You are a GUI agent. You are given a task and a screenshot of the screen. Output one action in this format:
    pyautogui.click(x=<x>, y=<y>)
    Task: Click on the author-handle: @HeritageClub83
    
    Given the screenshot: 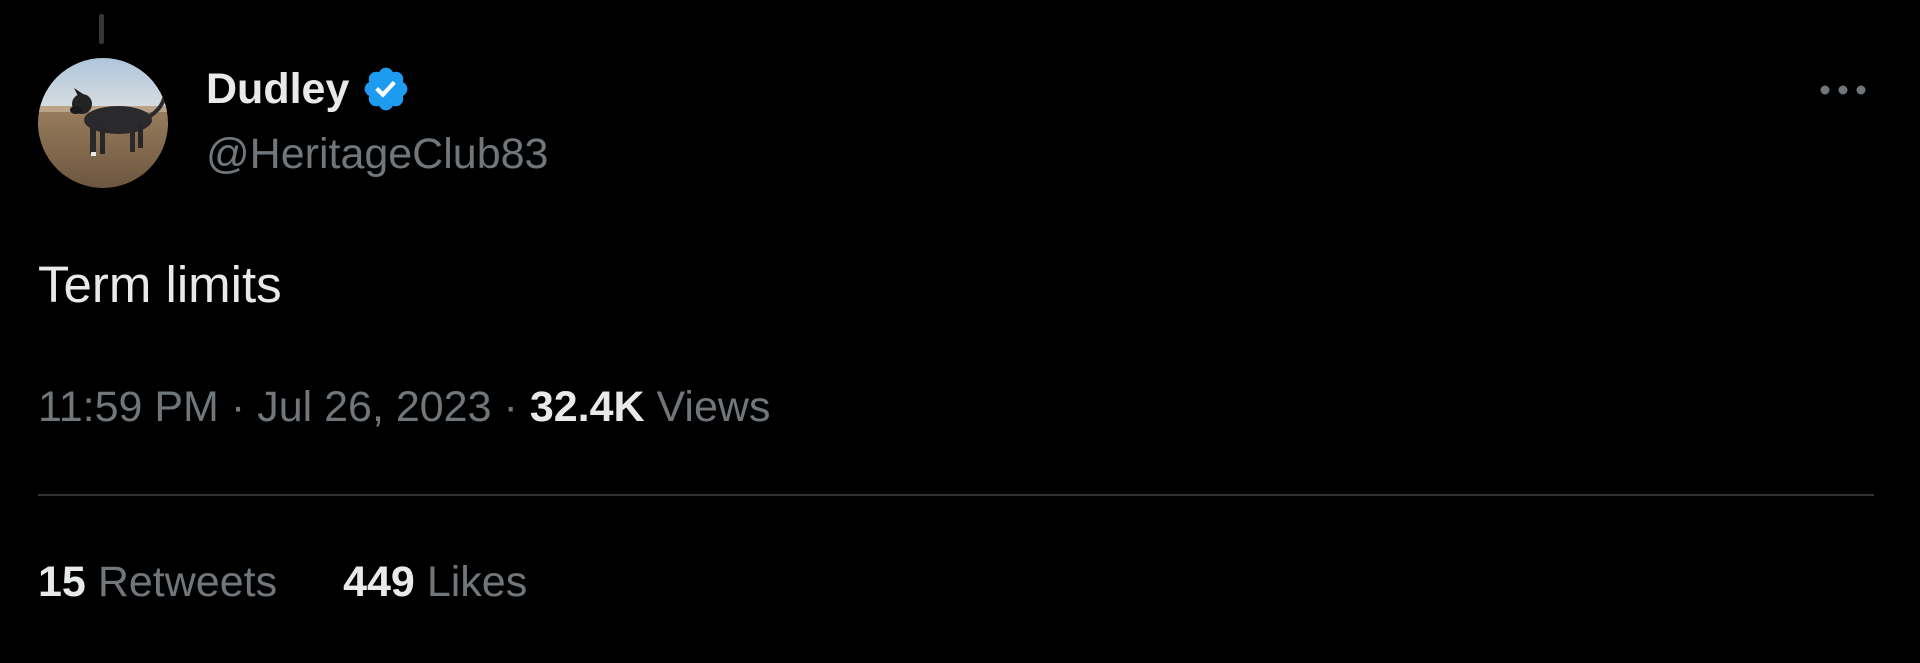 What is the action you would take?
    pyautogui.click(x=377, y=154)
    